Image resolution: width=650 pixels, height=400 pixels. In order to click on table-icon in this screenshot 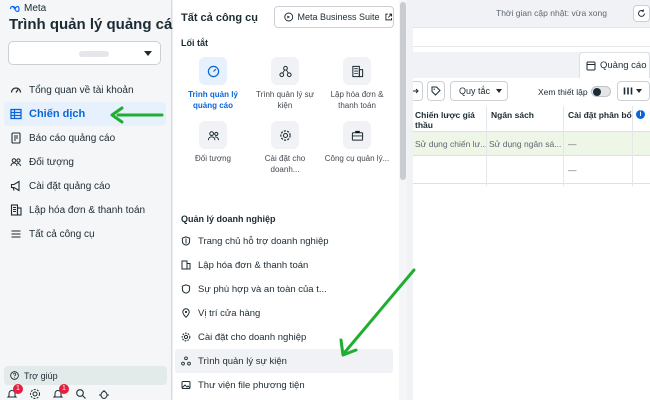, I will do `click(16, 114)`.